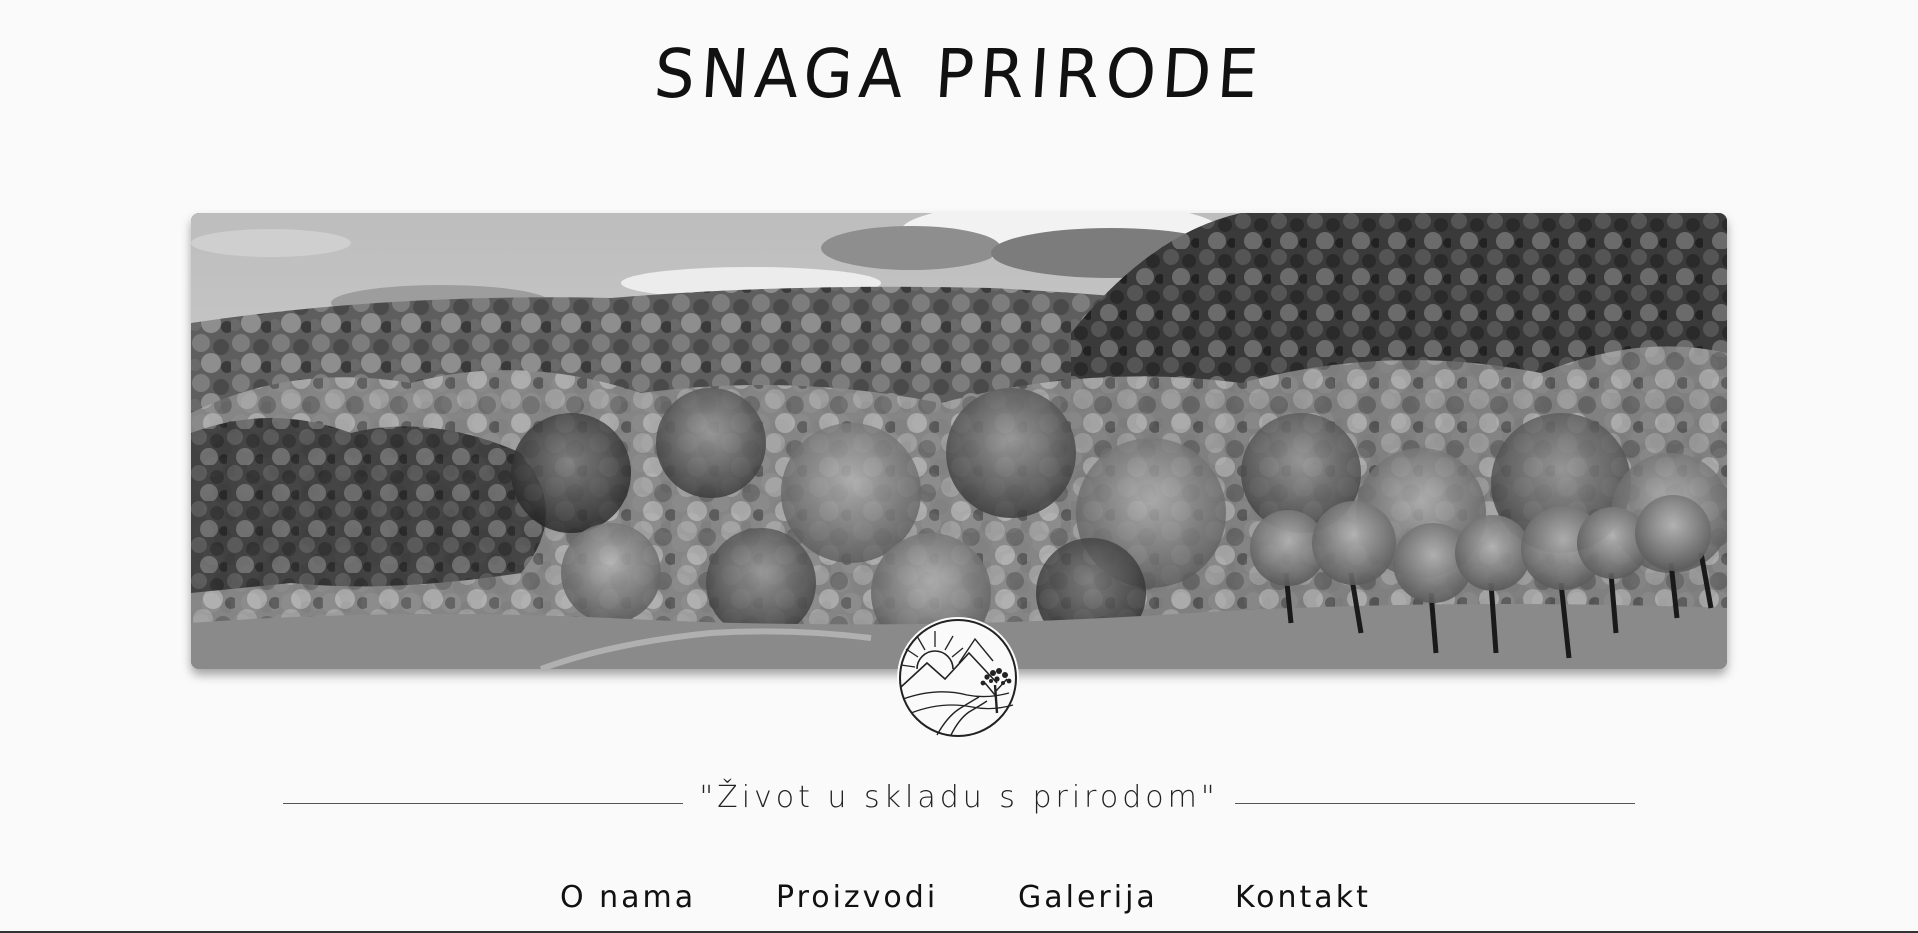 This screenshot has height=933, width=1918. I want to click on nav-item-proizvodi: Proizvodi, so click(857, 897).